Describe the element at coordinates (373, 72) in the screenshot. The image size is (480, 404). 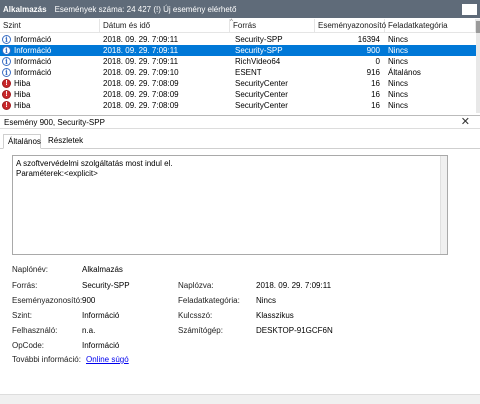
I see `event-id-cell: 916` at that location.